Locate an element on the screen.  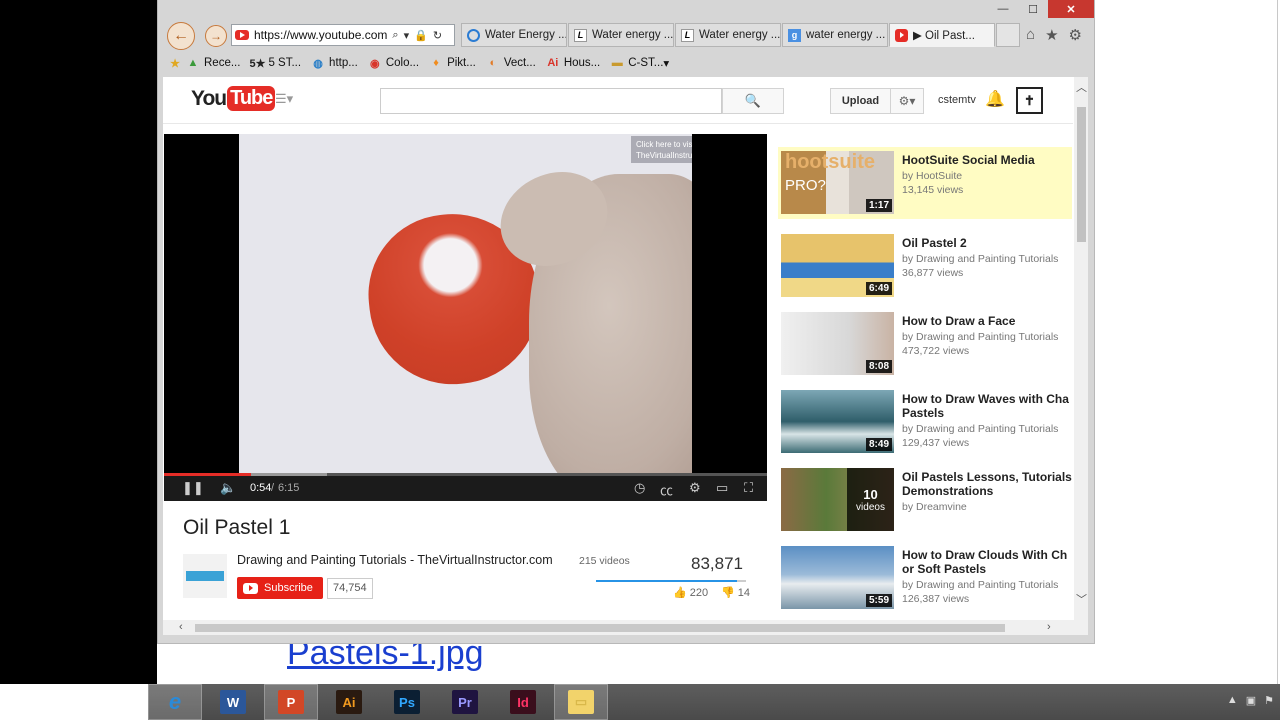
new-tab-button is located at coordinates (1008, 35).